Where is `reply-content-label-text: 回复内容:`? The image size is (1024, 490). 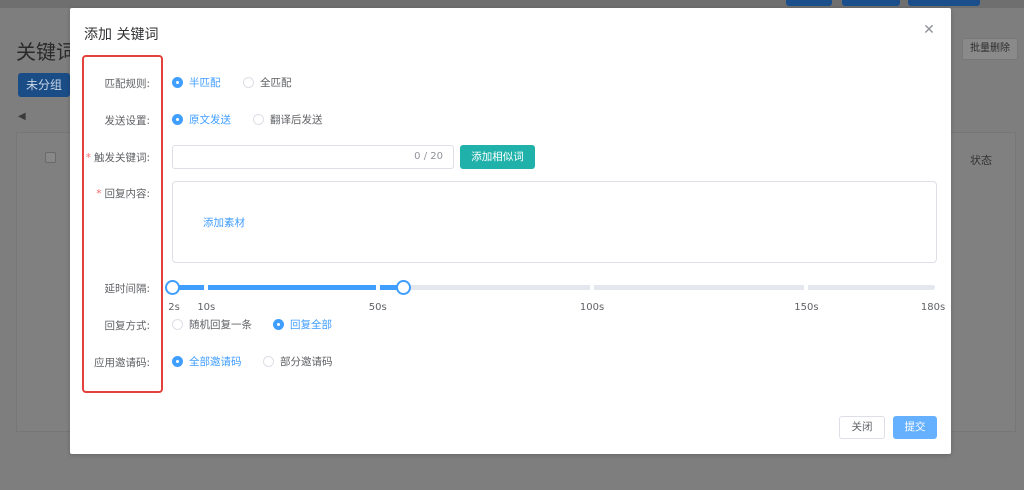
reply-content-label-text: 回复内容: is located at coordinates (127, 194).